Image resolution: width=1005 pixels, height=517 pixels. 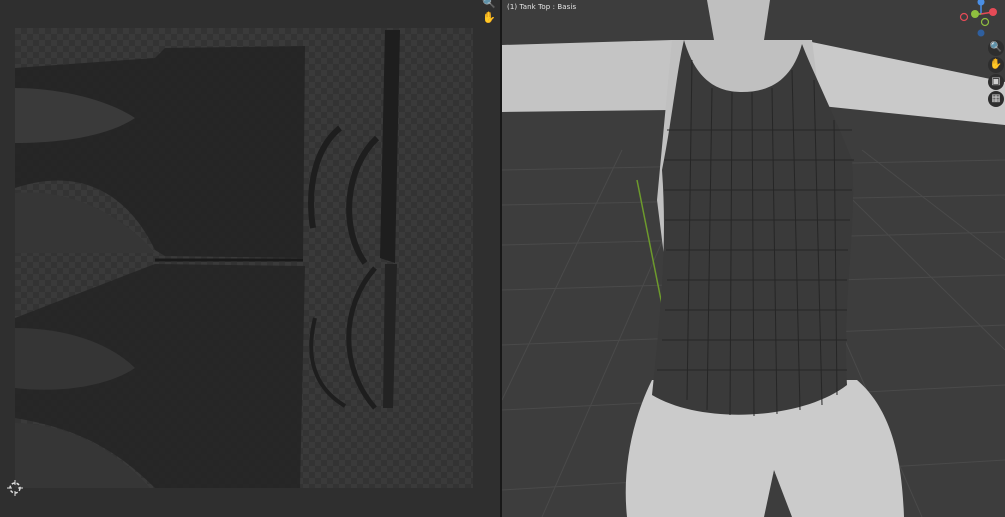 I want to click on zoom-icon: 🔍, so click(x=996, y=48).